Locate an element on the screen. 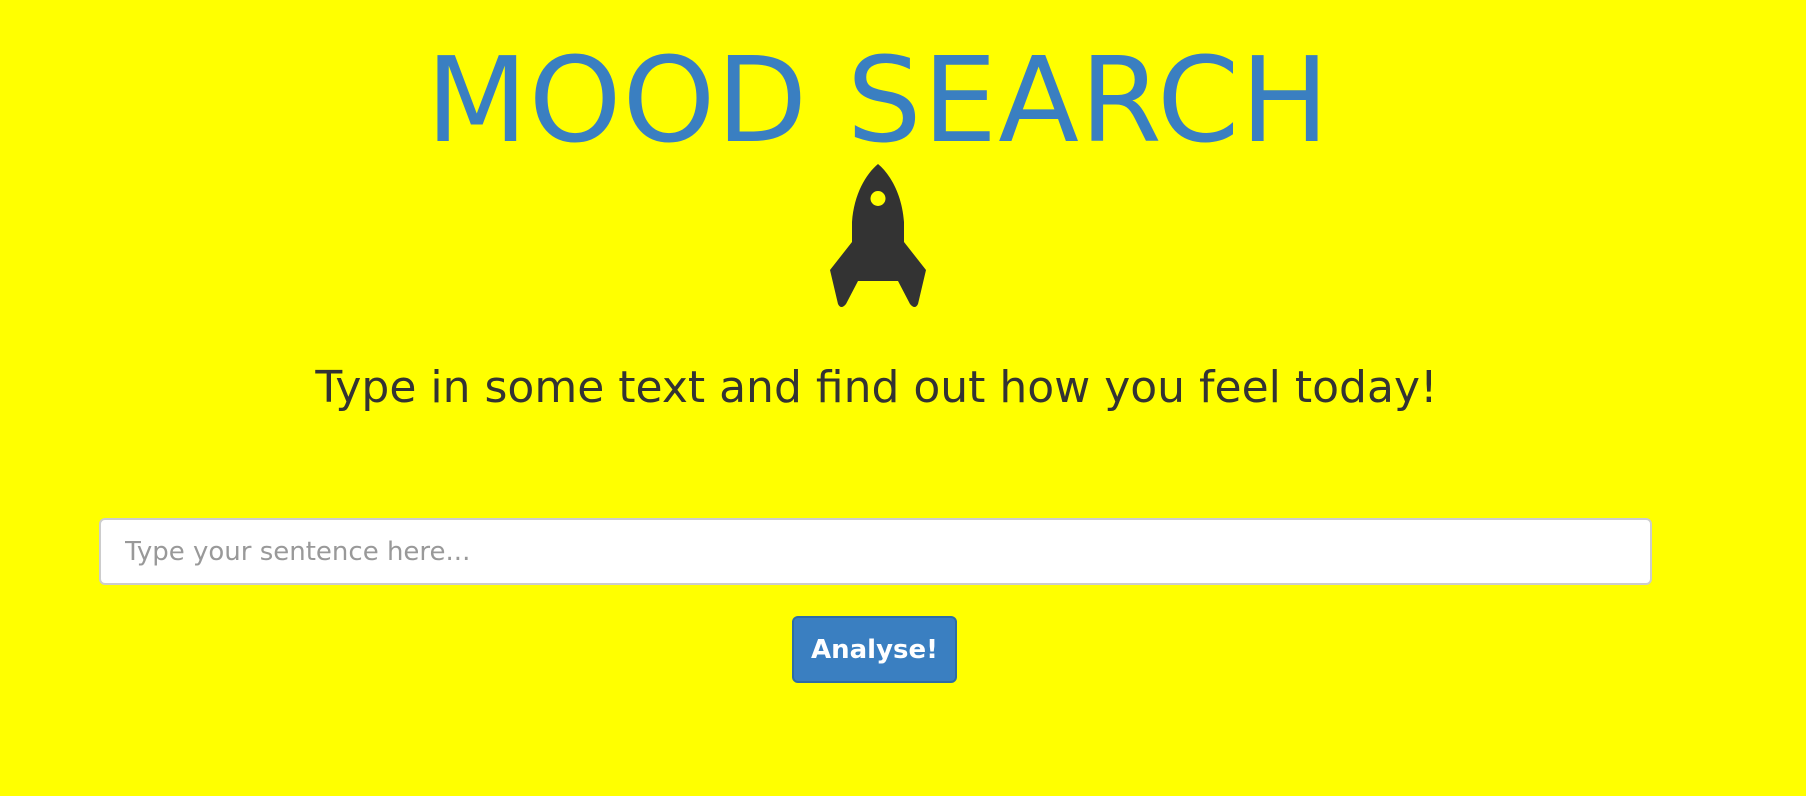 Image resolution: width=1806 pixels, height=796 pixels. rocket-icon is located at coordinates (878, 237).